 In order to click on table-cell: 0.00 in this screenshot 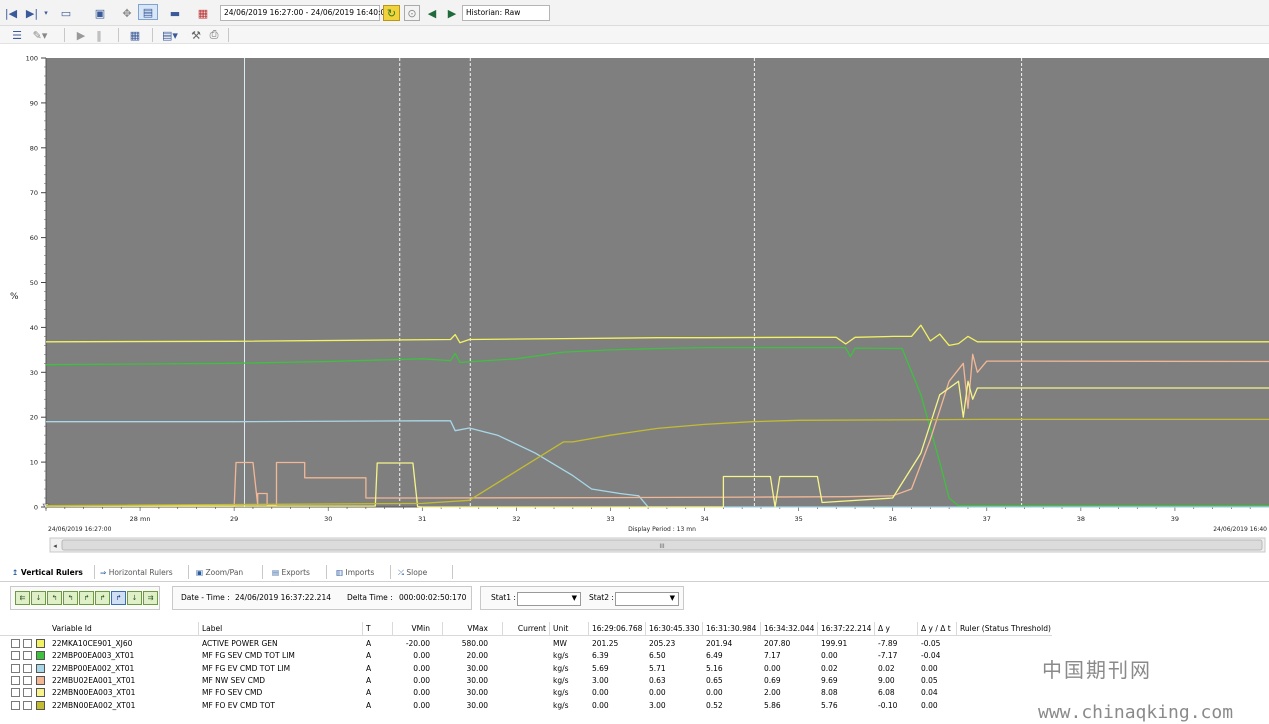, I will do `click(421, 680)`.